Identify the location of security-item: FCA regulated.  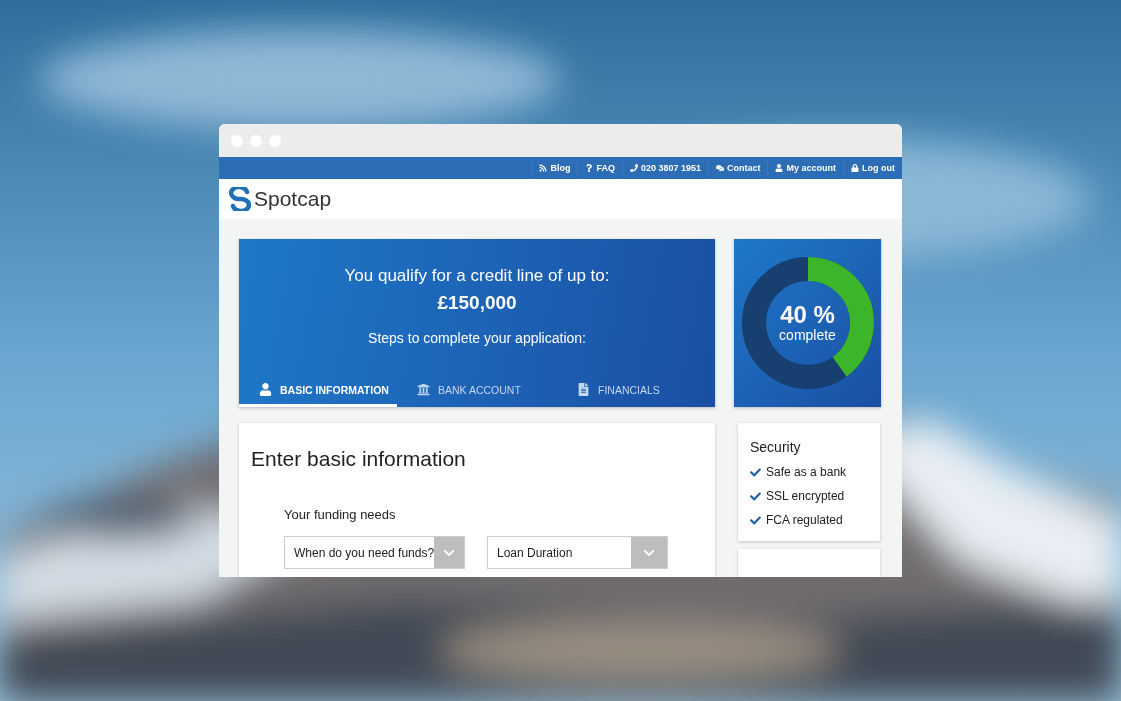
(804, 520).